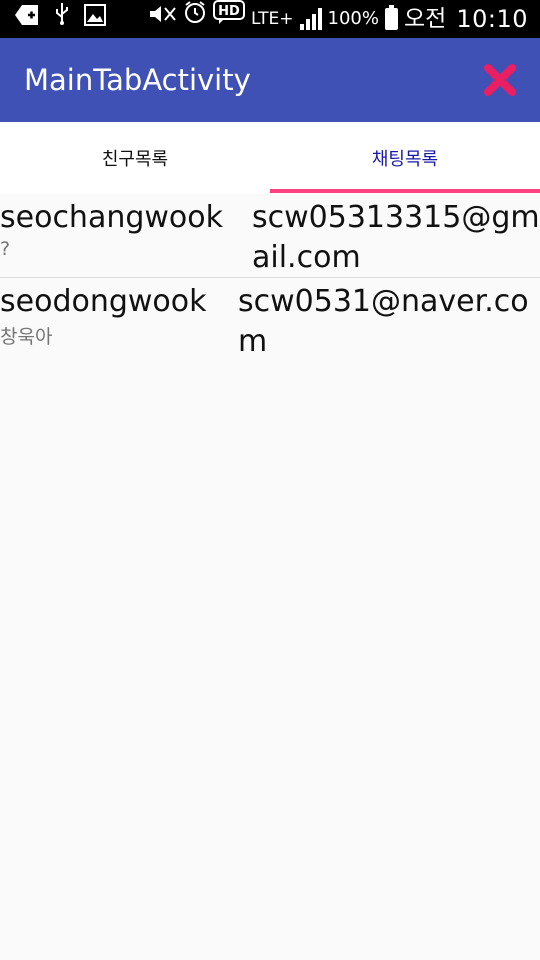  I want to click on mute-icon, so click(162, 19).